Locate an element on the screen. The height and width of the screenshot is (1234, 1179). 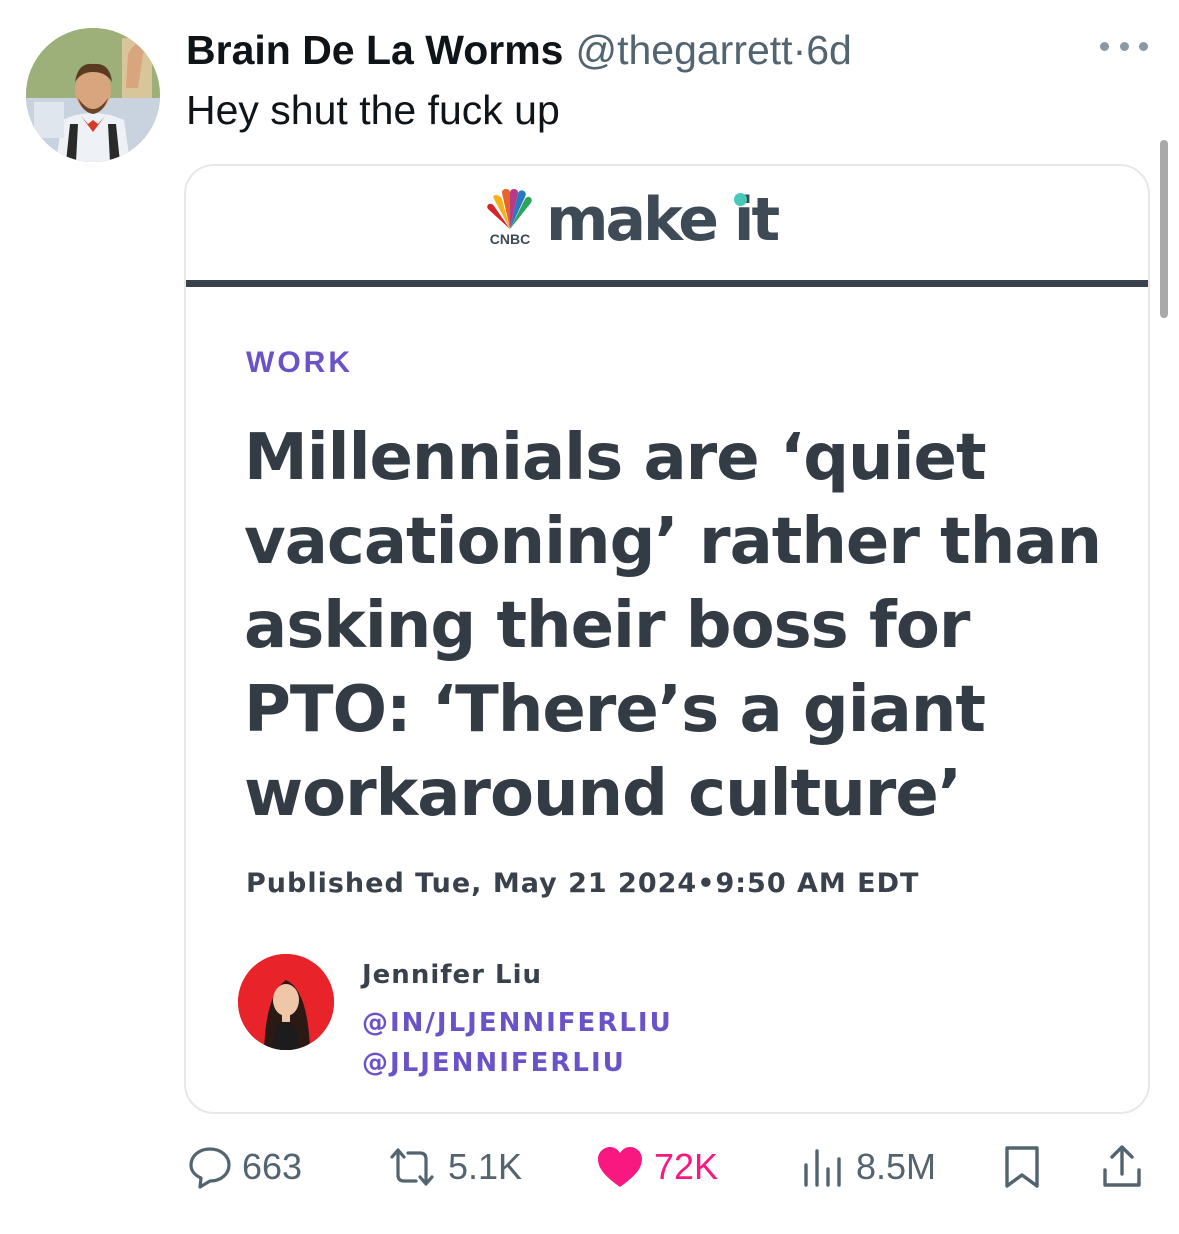
tweet-text: Hey shut the fuck up is located at coordinates (373, 110).